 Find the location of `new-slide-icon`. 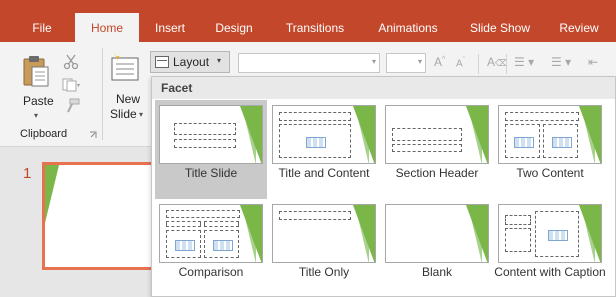

new-slide-icon is located at coordinates (125, 66).